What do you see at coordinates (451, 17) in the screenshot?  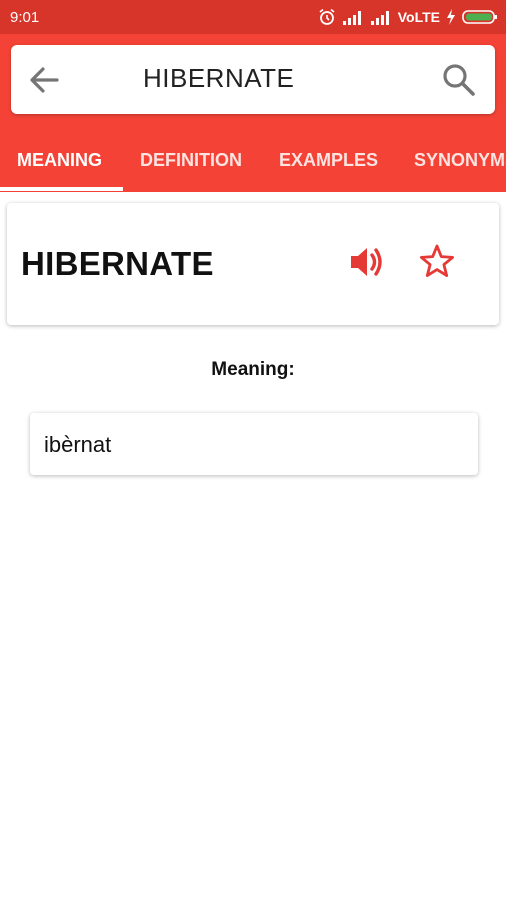 I see `charging-icon` at bounding box center [451, 17].